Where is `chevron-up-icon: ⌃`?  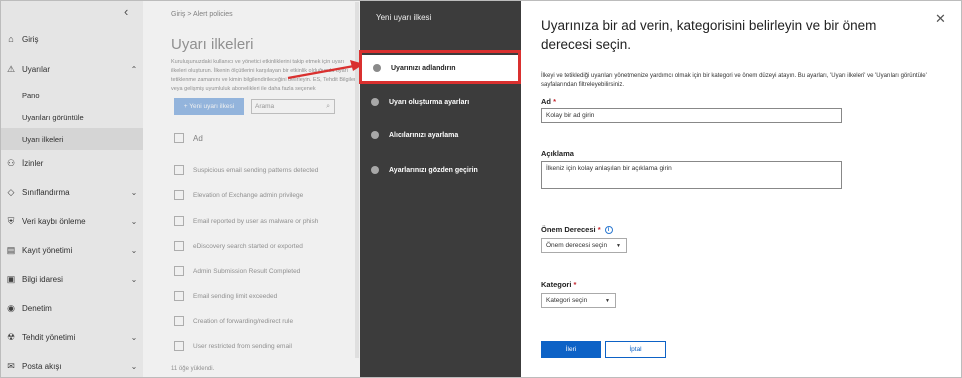 chevron-up-icon: ⌃ is located at coordinates (134, 69).